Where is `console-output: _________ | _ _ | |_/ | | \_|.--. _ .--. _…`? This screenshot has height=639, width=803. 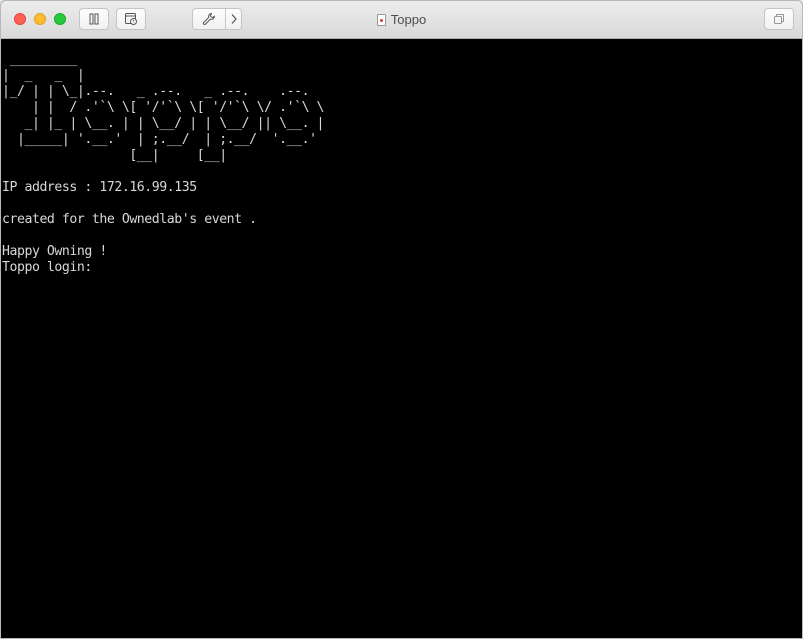
console-output: _________ | _ _ | |_/ | | \_|.--. _ .--. _… is located at coordinates (163, 164).